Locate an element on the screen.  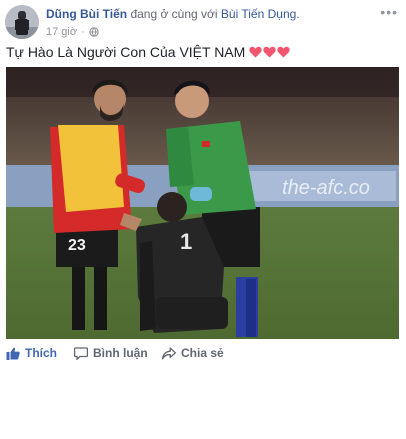
more-options-icon: ••• is located at coordinates (389, 12).